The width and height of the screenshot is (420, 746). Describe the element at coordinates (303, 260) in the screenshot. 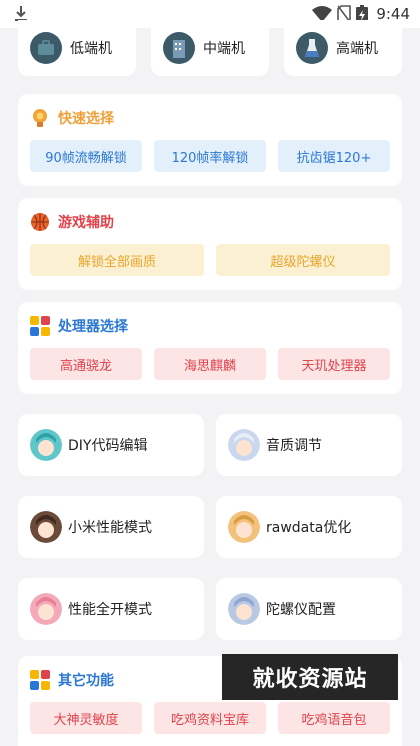

I see `super-gyroscope-button: 超级陀螺仪` at that location.